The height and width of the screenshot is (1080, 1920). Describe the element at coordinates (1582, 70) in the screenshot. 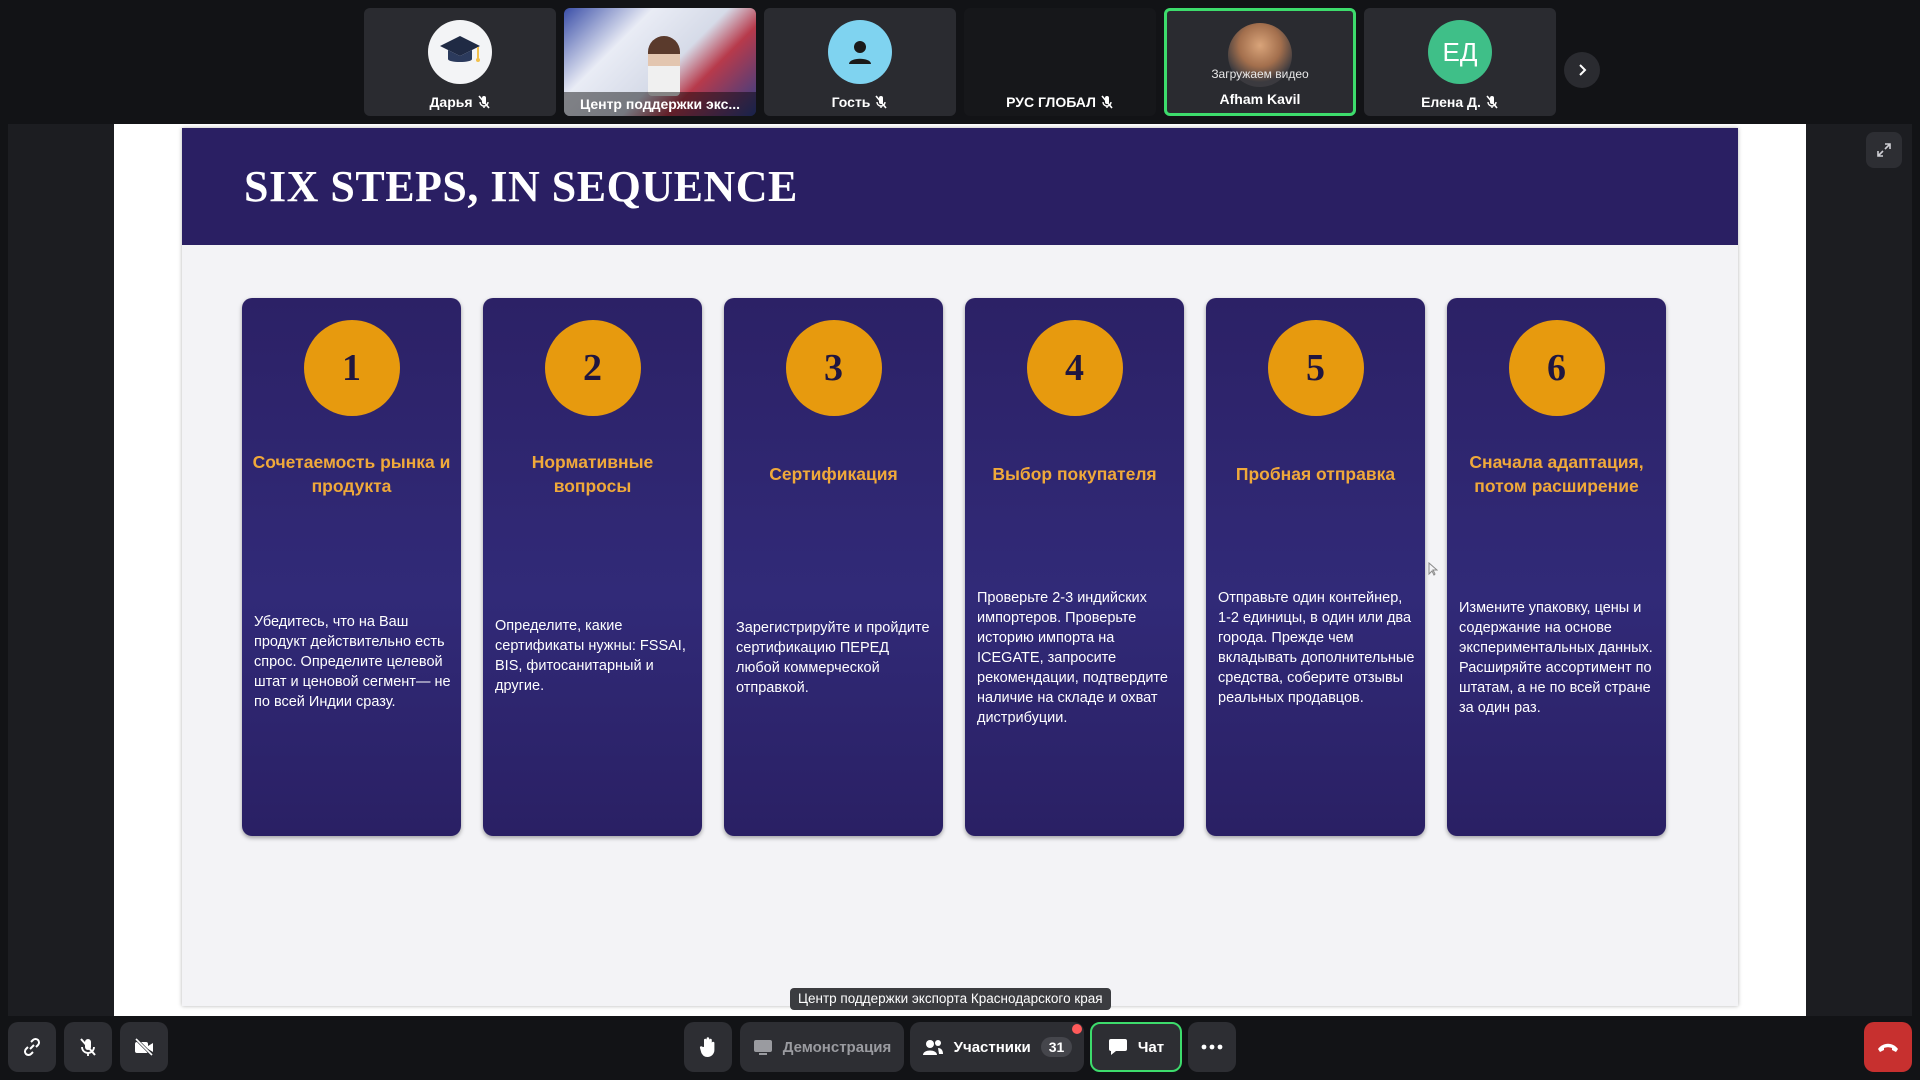

I see `chevron-right-icon` at that location.